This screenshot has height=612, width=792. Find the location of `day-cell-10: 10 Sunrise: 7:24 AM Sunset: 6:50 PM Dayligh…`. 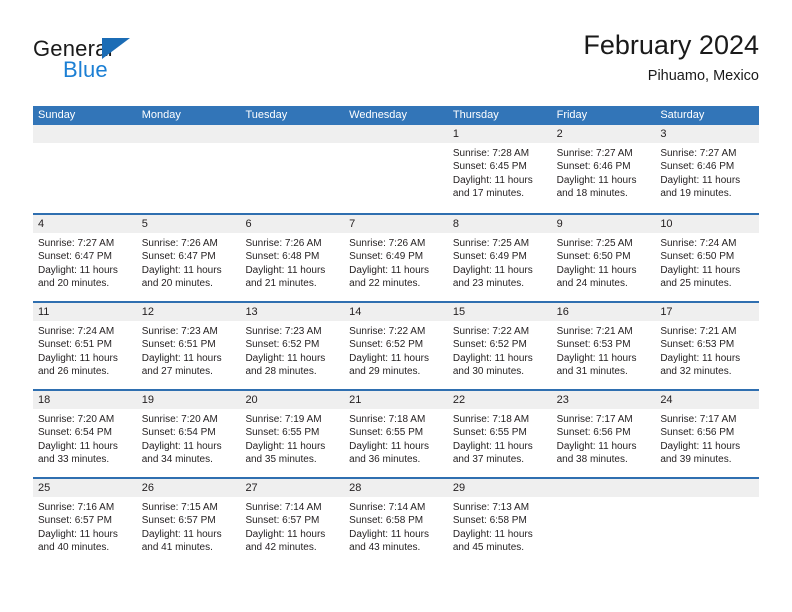

day-cell-10: 10 Sunrise: 7:24 AM Sunset: 6:50 PM Dayligh… is located at coordinates (707, 258).